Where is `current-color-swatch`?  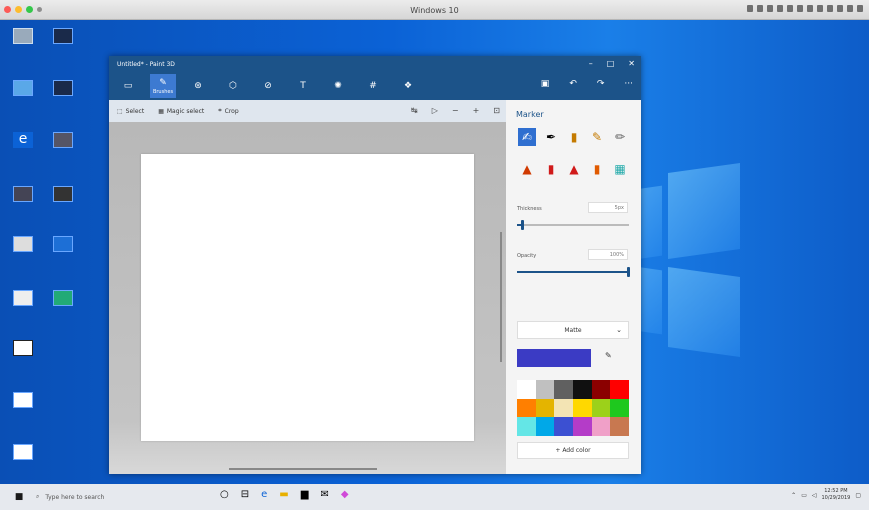 current-color-swatch is located at coordinates (554, 358).